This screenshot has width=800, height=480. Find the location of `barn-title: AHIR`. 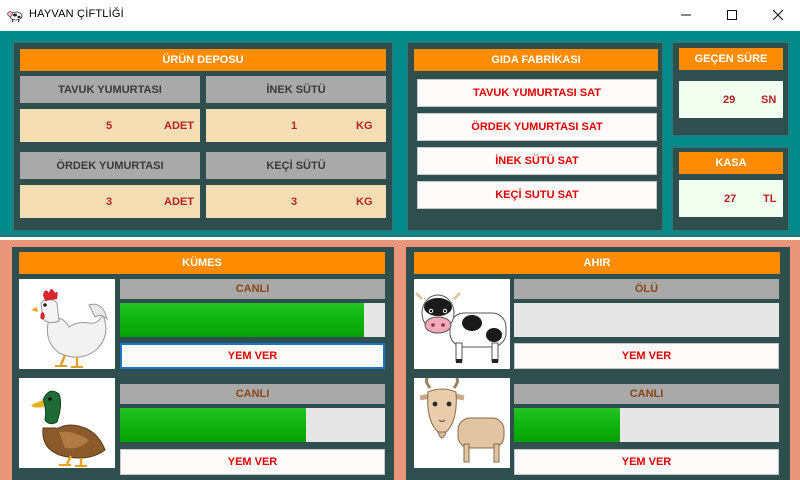

barn-title: AHIR is located at coordinates (597, 263).